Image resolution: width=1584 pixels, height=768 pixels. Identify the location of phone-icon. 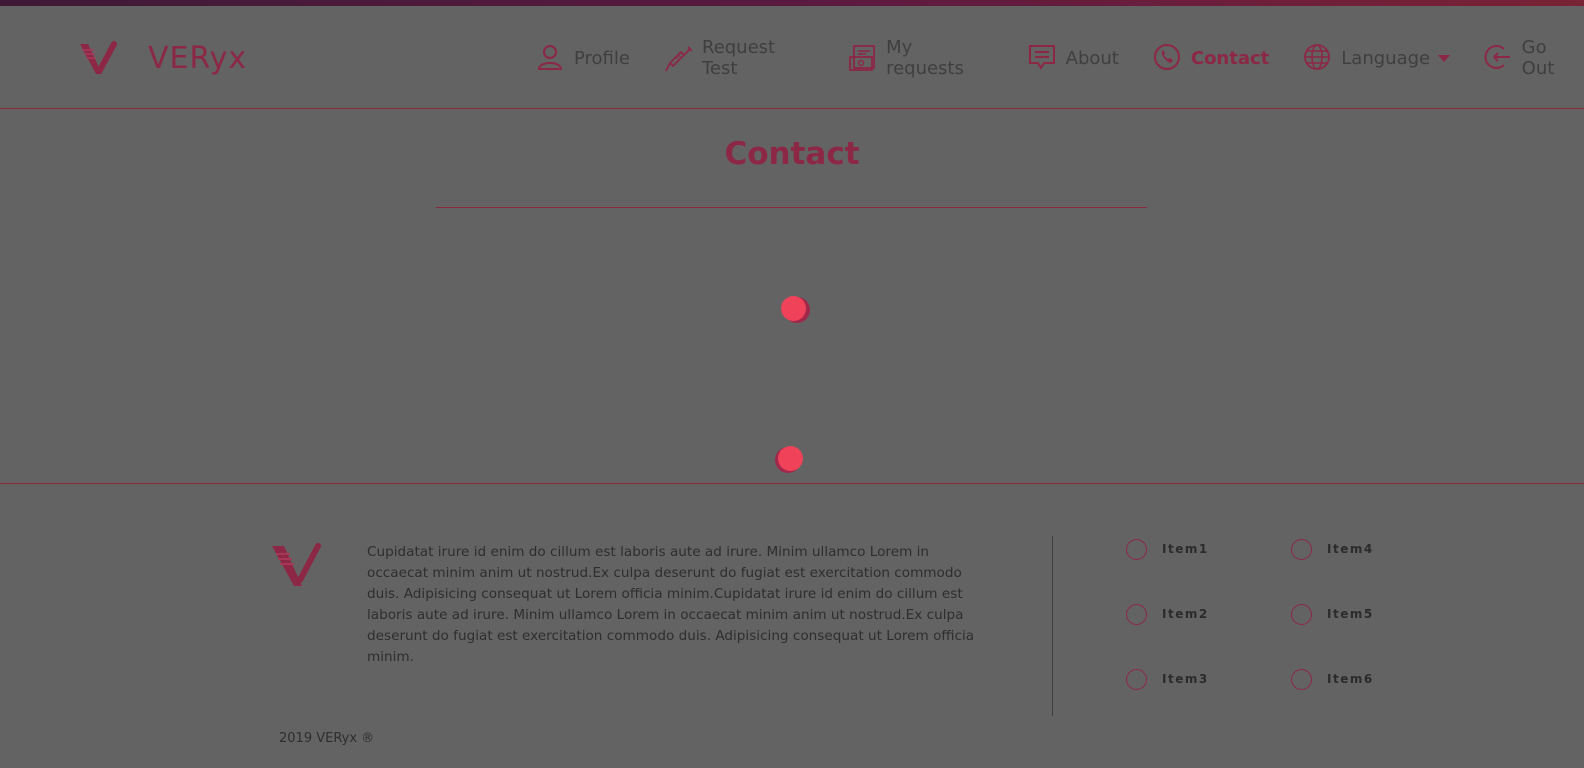
(1168, 58).